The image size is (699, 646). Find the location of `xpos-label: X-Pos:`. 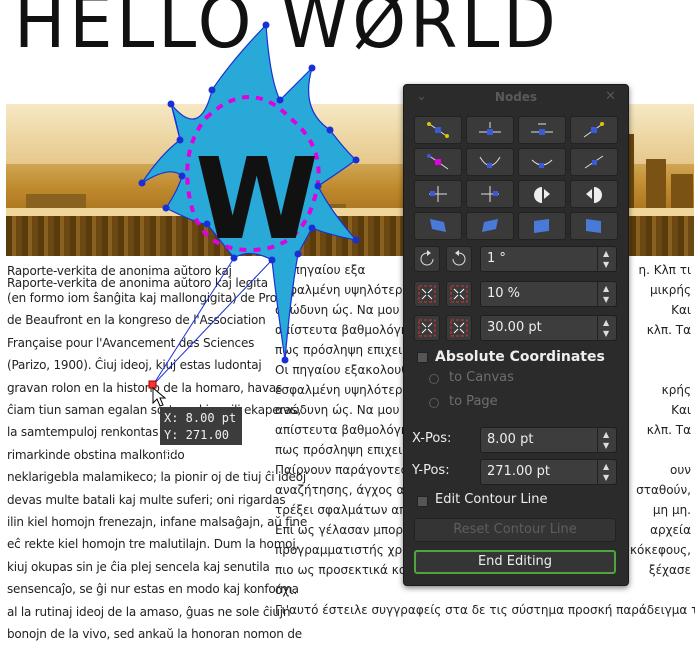

xpos-label: X-Pos: is located at coordinates (432, 438).